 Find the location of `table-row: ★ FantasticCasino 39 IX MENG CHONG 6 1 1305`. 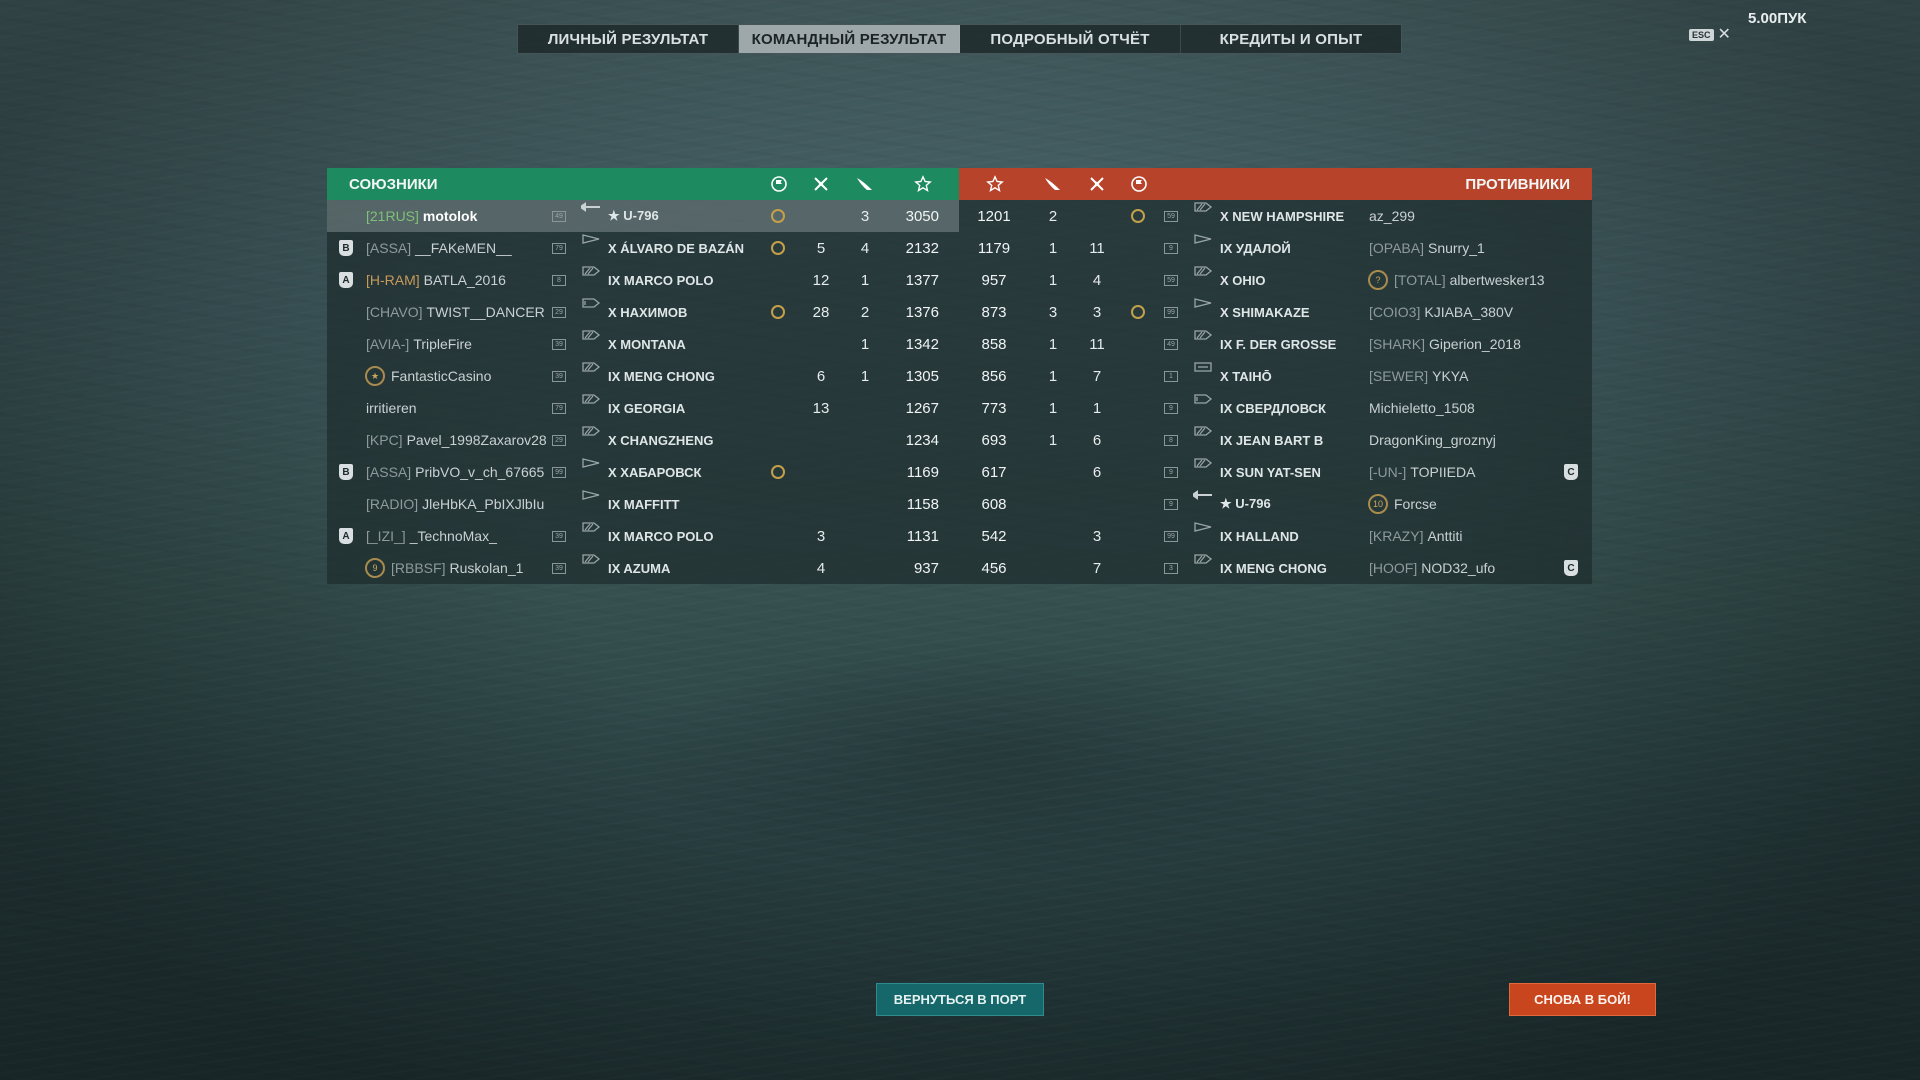

table-row: ★ FantasticCasino 39 IX MENG CHONG 6 1 1305 is located at coordinates (643, 376).